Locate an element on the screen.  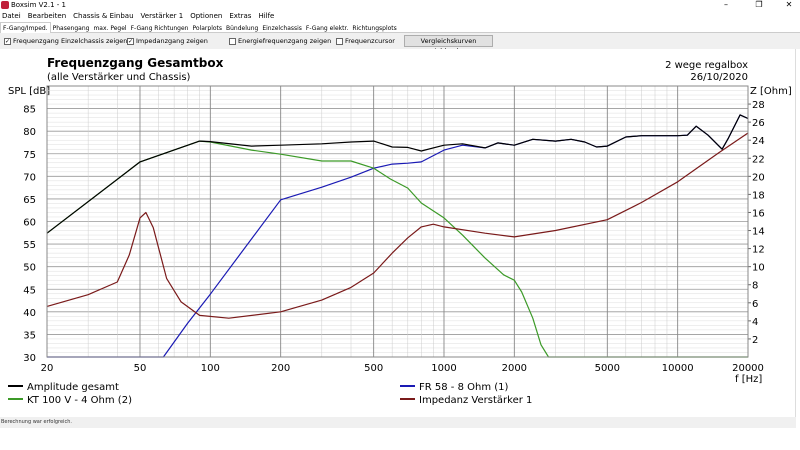
project-name: 2 wege regalbox is located at coordinates (706, 65).